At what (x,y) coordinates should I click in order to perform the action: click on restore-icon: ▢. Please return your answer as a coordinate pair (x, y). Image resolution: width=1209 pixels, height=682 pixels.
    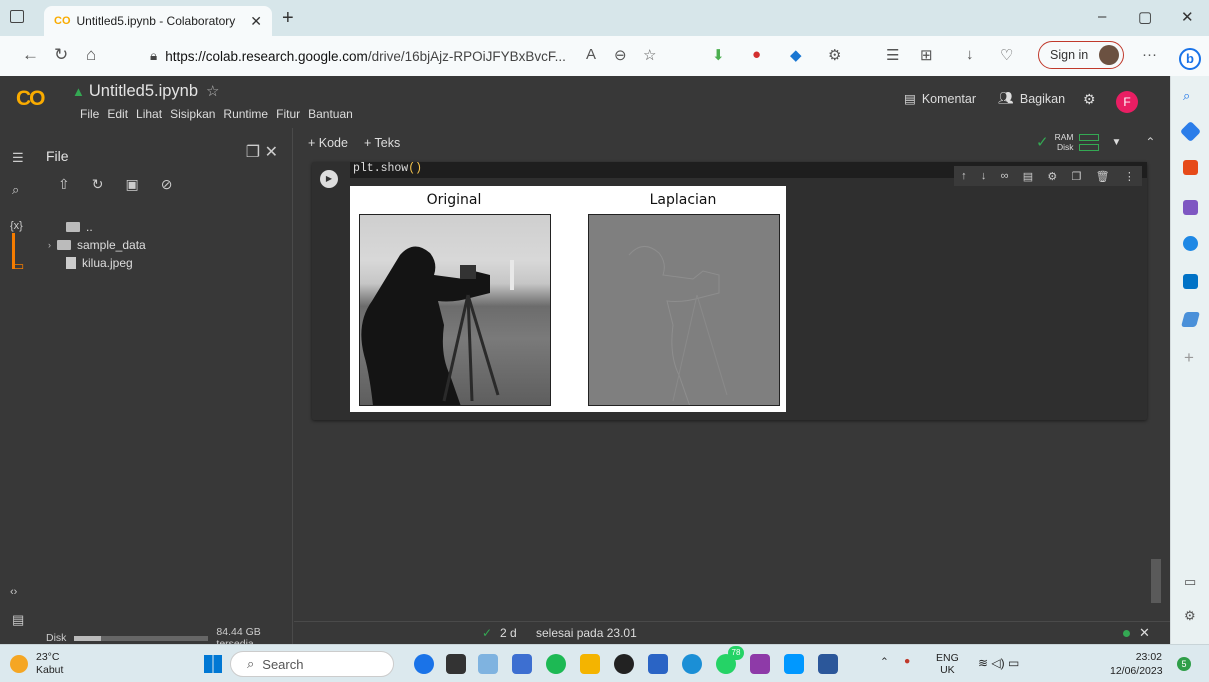
    Looking at the image, I should click on (1145, 17).